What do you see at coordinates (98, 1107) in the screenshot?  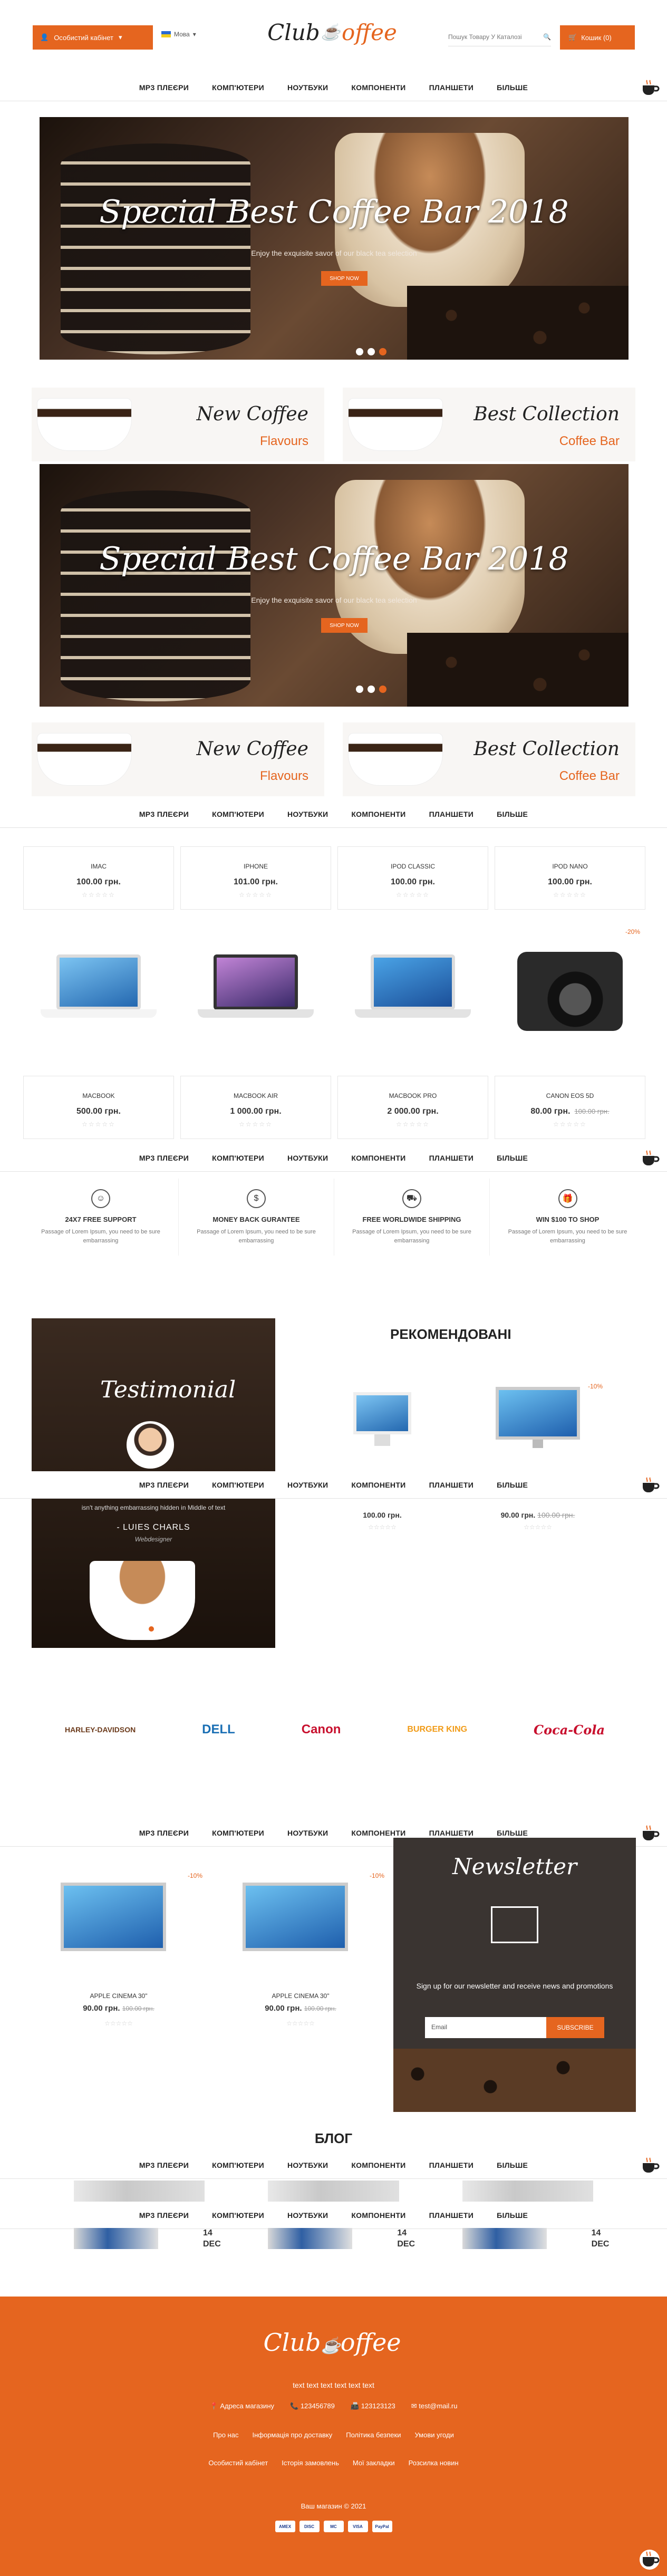 I see `product-card: MACBOOK 500.00 грн. ☆☆☆☆☆` at bounding box center [98, 1107].